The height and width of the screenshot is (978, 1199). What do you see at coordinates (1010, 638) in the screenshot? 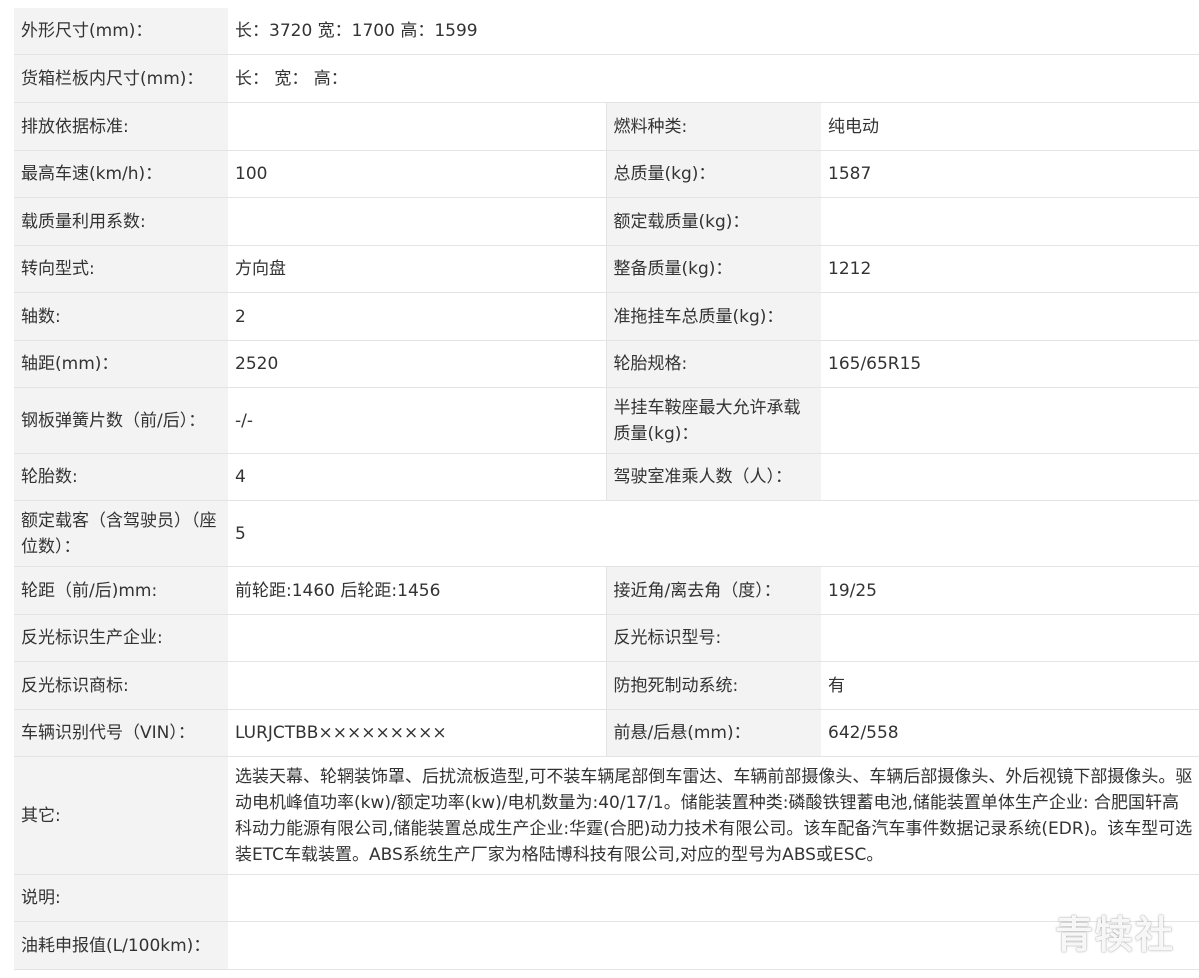
I see `reflector-model-value` at bounding box center [1010, 638].